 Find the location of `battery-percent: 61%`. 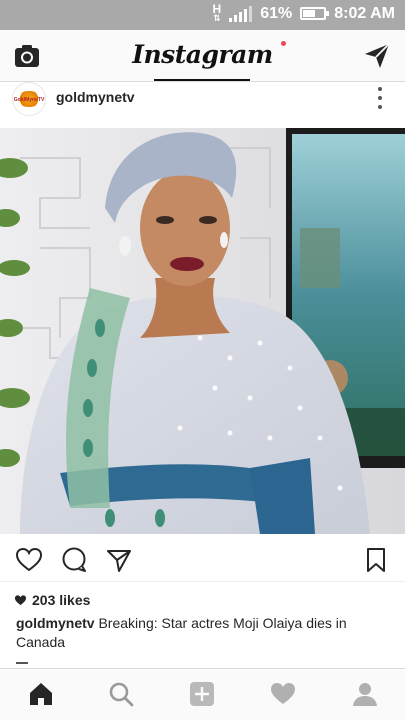

battery-percent: 61% is located at coordinates (276, 13).